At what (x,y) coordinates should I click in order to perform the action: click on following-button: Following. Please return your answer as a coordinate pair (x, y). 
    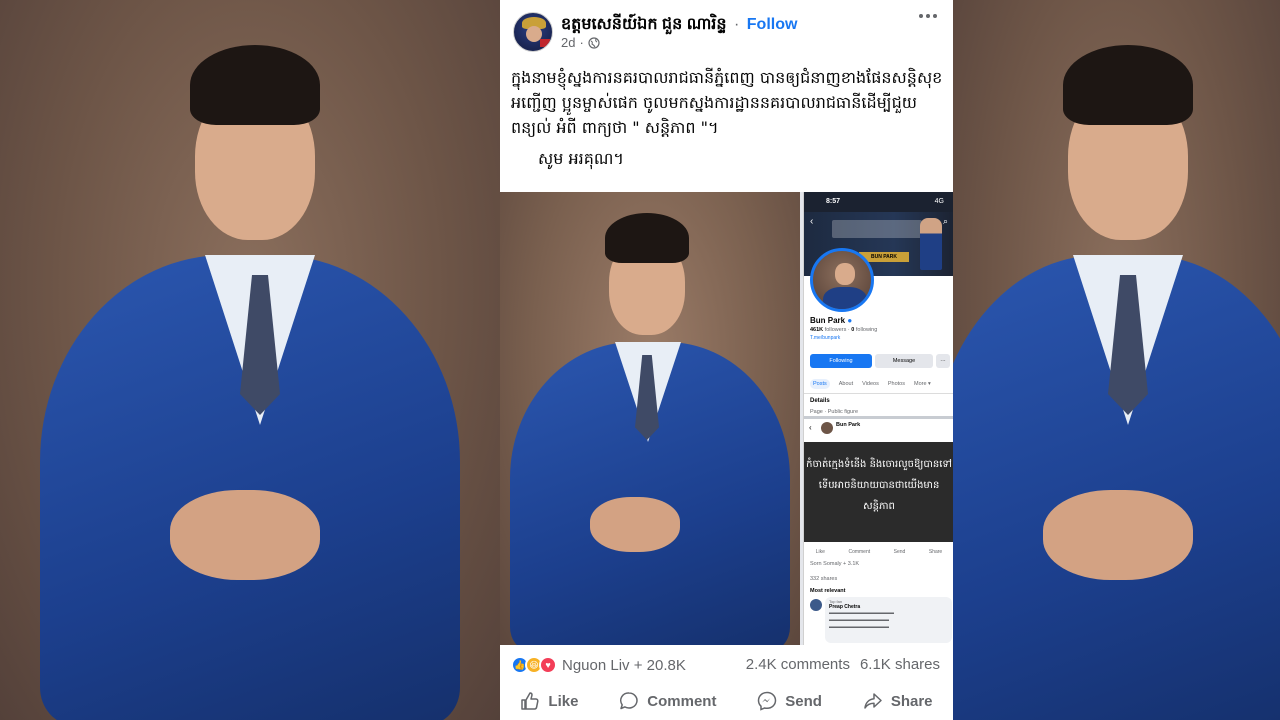
    Looking at the image, I should click on (841, 361).